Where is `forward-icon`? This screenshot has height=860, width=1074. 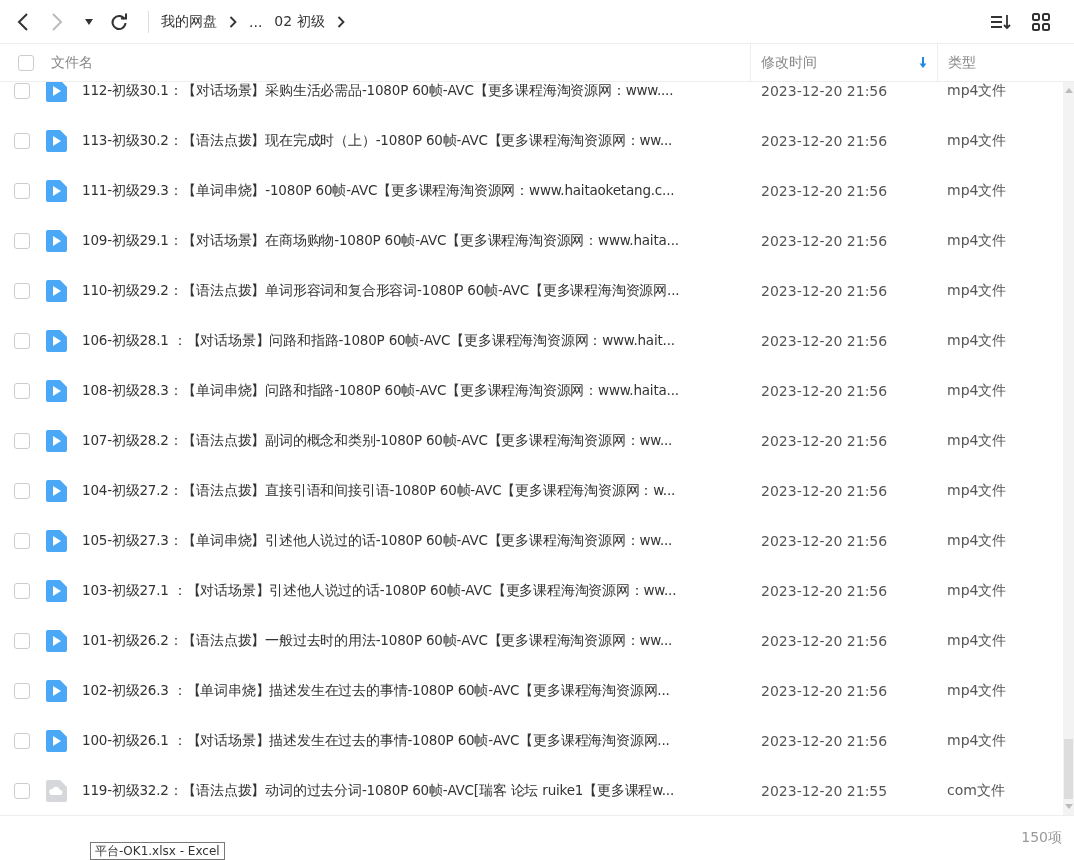
forward-icon is located at coordinates (57, 21).